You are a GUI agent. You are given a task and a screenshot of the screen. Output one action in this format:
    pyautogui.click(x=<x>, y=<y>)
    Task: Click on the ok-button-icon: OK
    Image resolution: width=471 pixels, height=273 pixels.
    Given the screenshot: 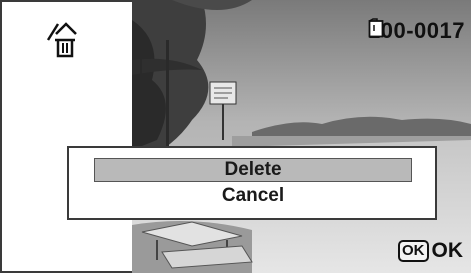 What is the action you would take?
    pyautogui.click(x=413, y=251)
    